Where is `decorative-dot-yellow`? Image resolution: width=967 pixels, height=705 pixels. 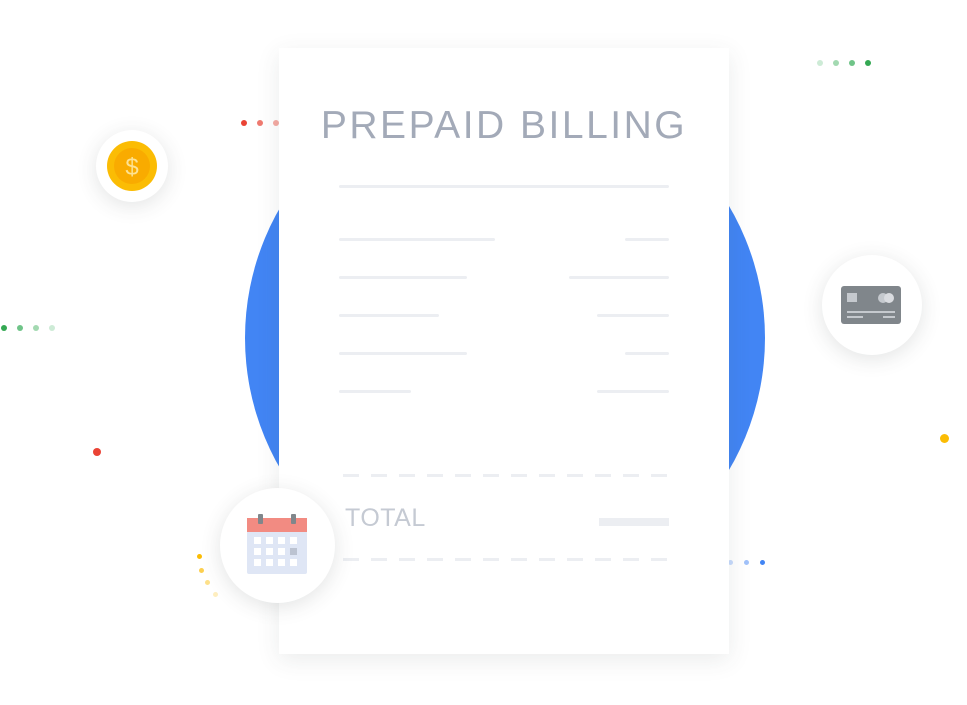 decorative-dot-yellow is located at coordinates (944, 438).